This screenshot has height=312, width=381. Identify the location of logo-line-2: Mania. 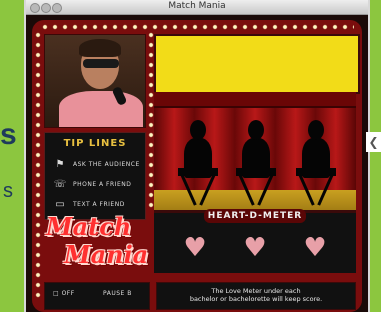
(106, 254).